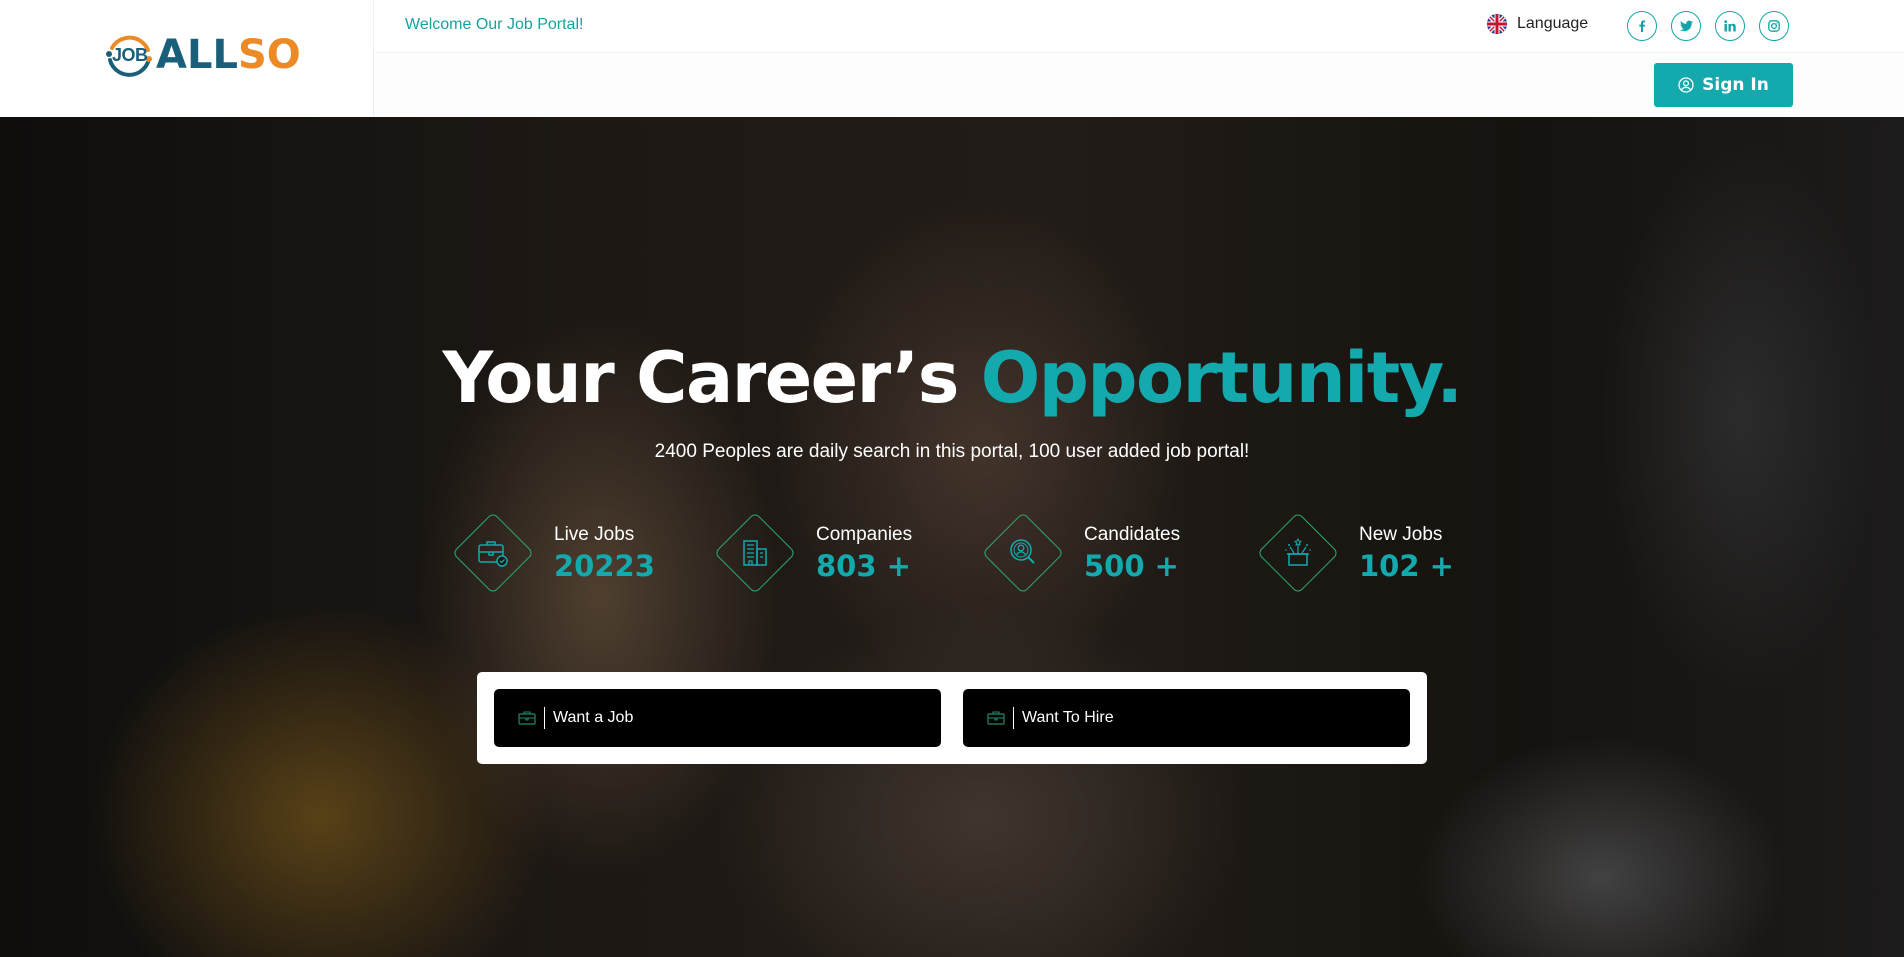  Describe the element at coordinates (1139, 85) in the screenshot. I see `nav-bar: Sign In` at that location.